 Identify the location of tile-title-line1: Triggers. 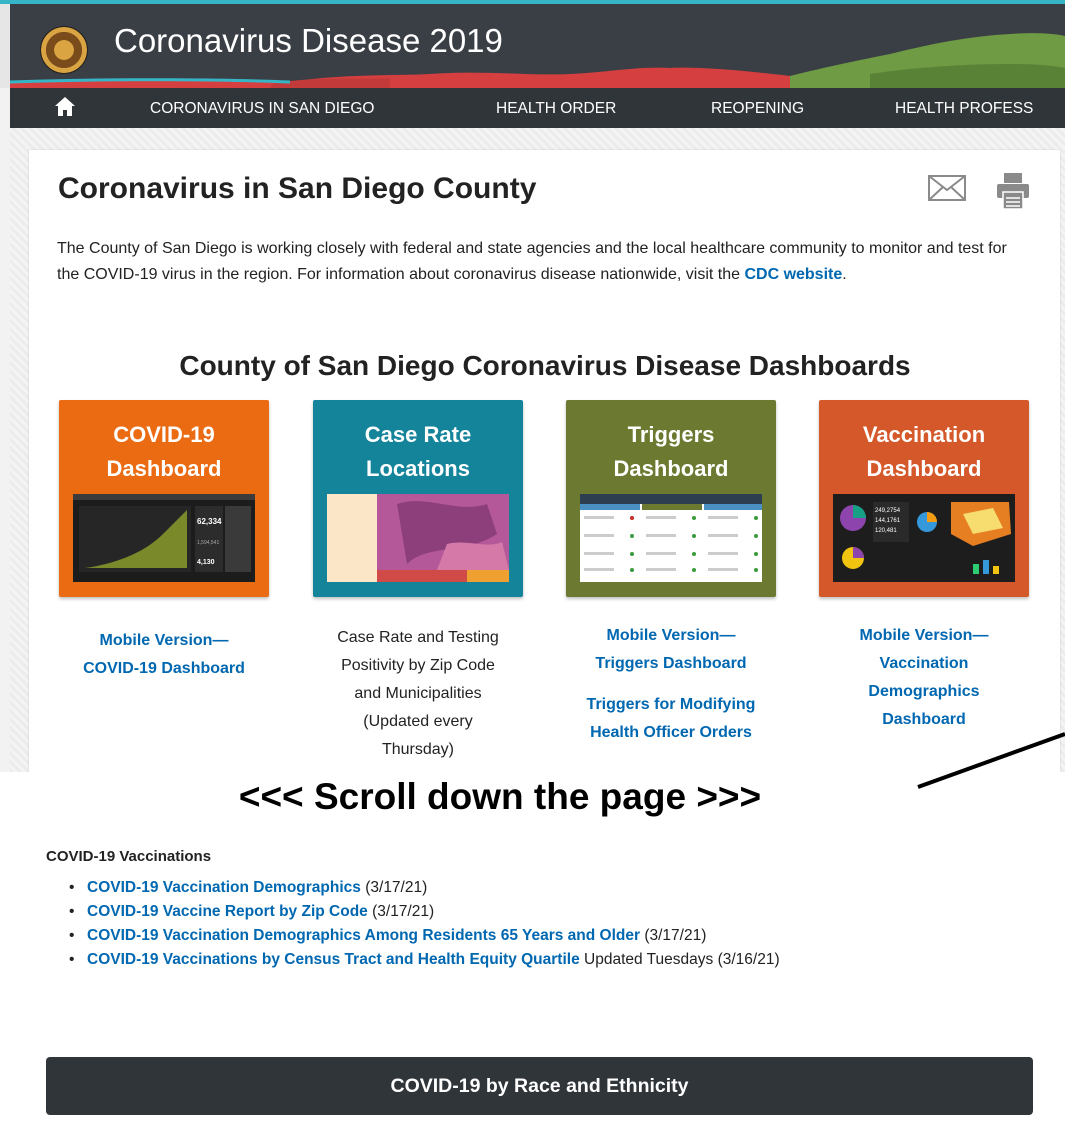
(671, 434).